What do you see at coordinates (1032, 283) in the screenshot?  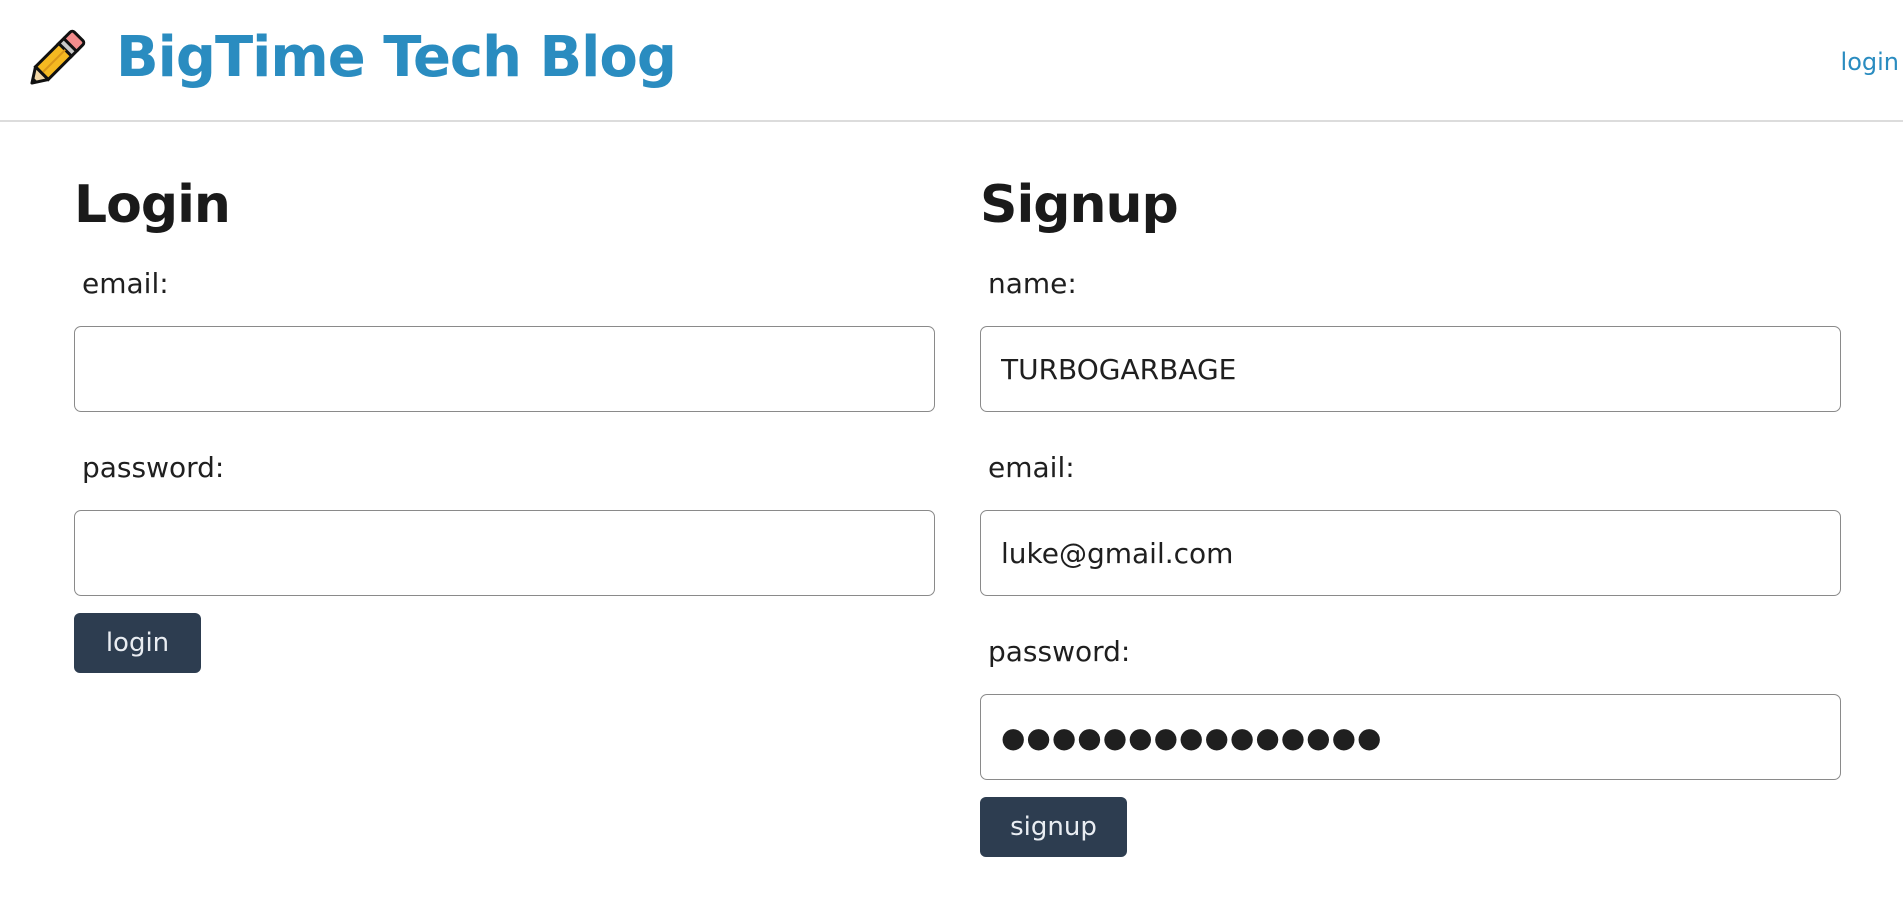 I see `signup-name-label: name:` at bounding box center [1032, 283].